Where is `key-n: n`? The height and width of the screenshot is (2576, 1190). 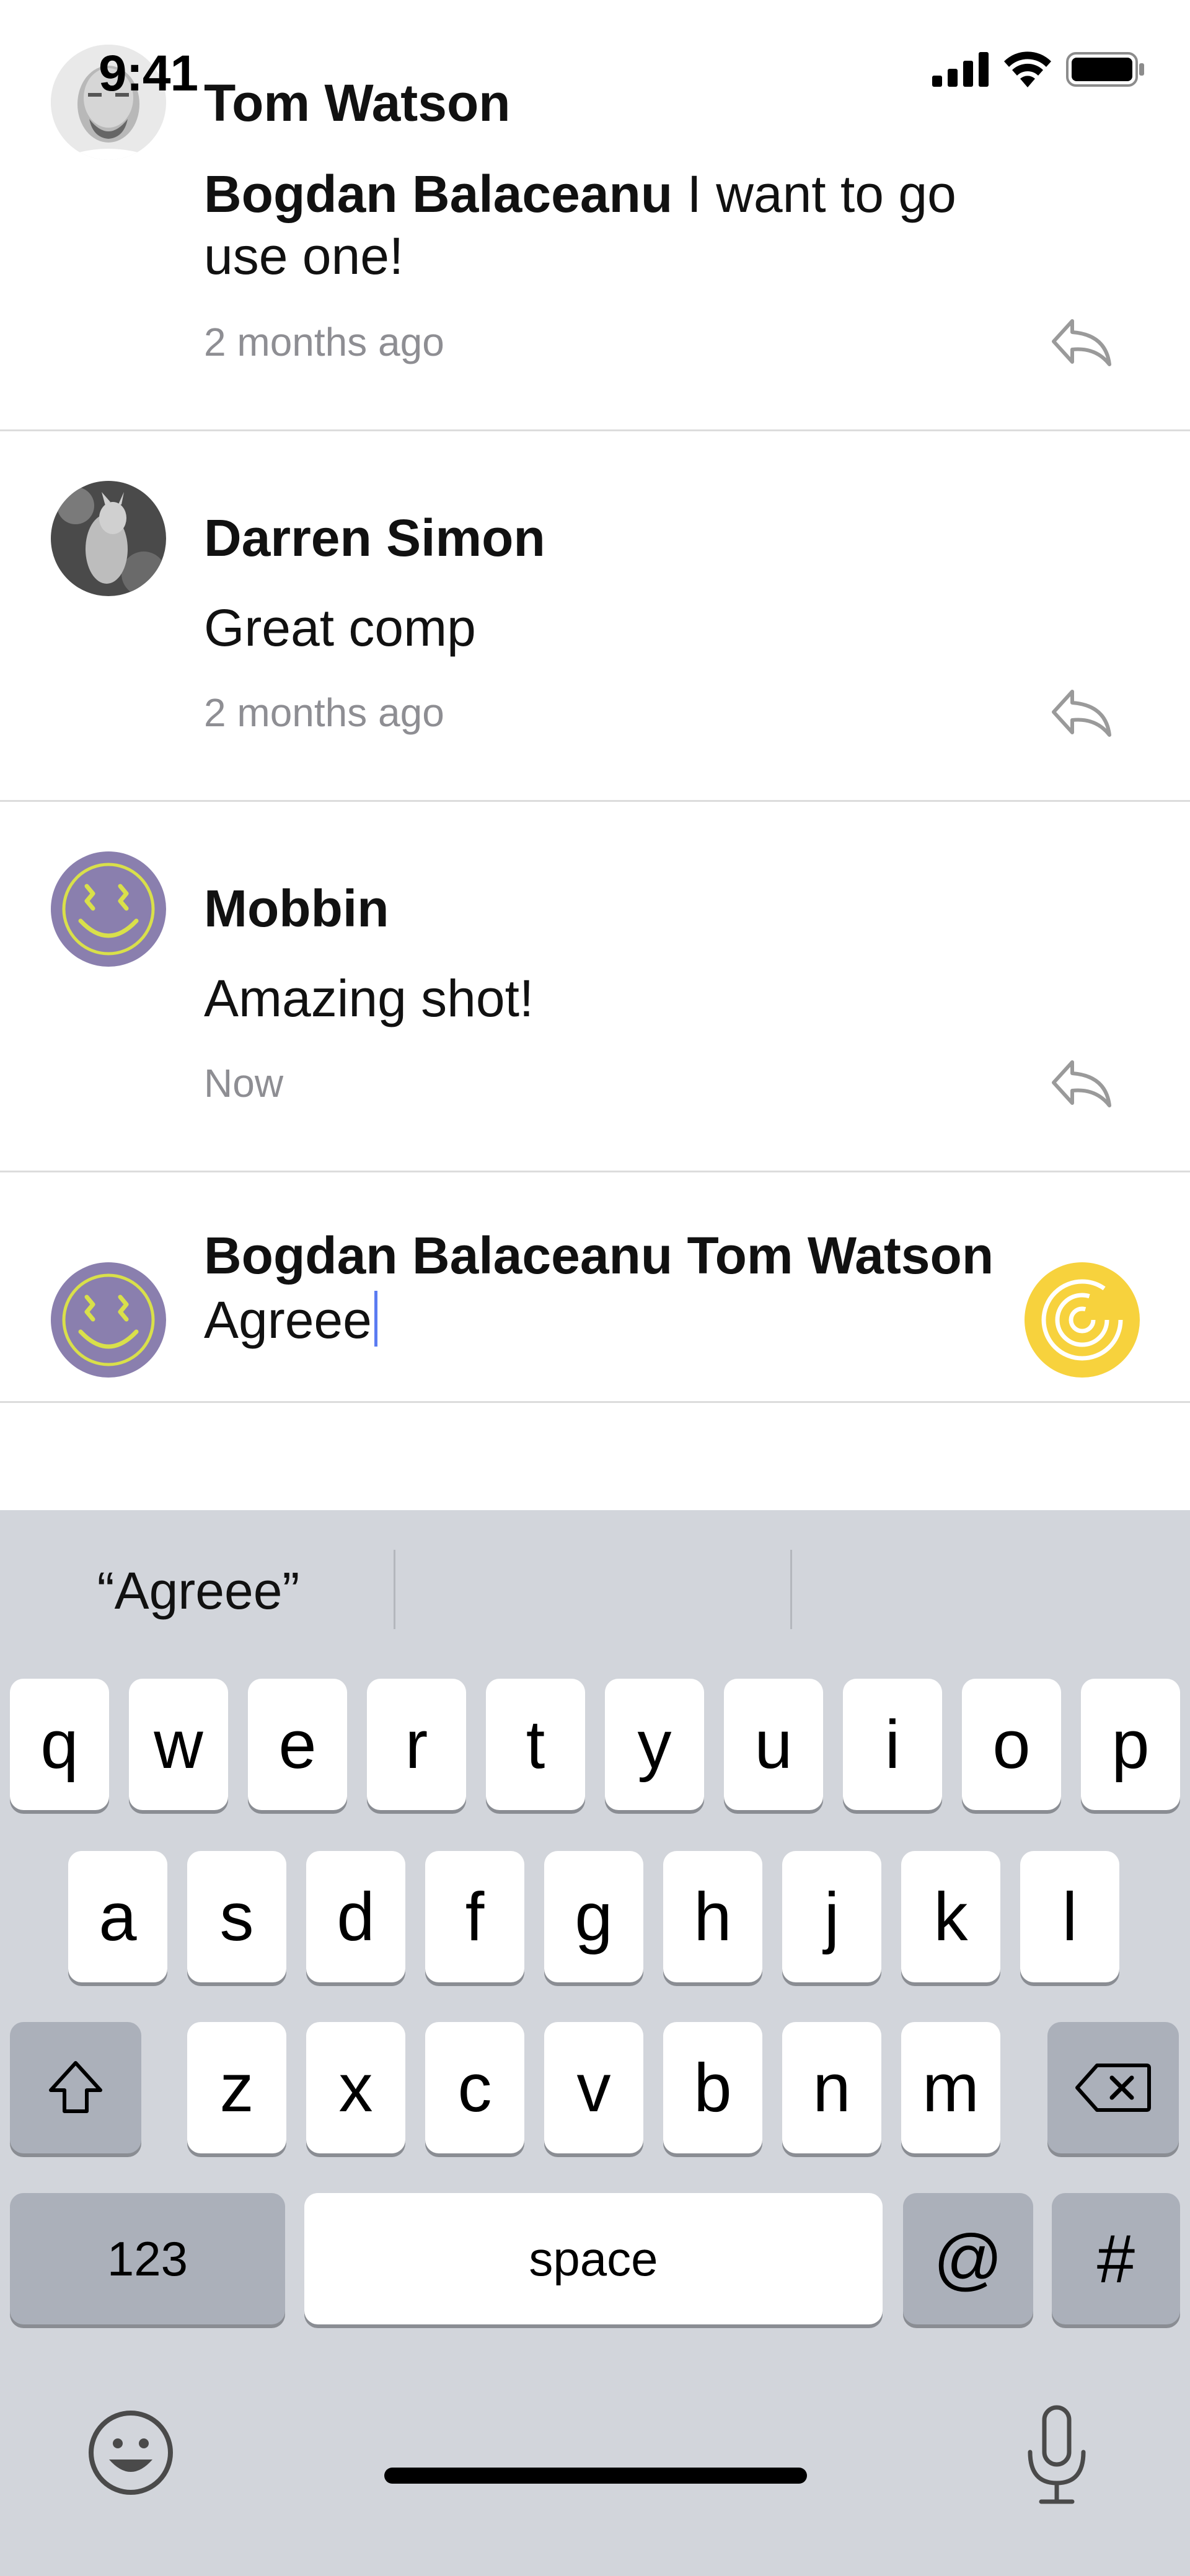
key-n: n is located at coordinates (831, 2087).